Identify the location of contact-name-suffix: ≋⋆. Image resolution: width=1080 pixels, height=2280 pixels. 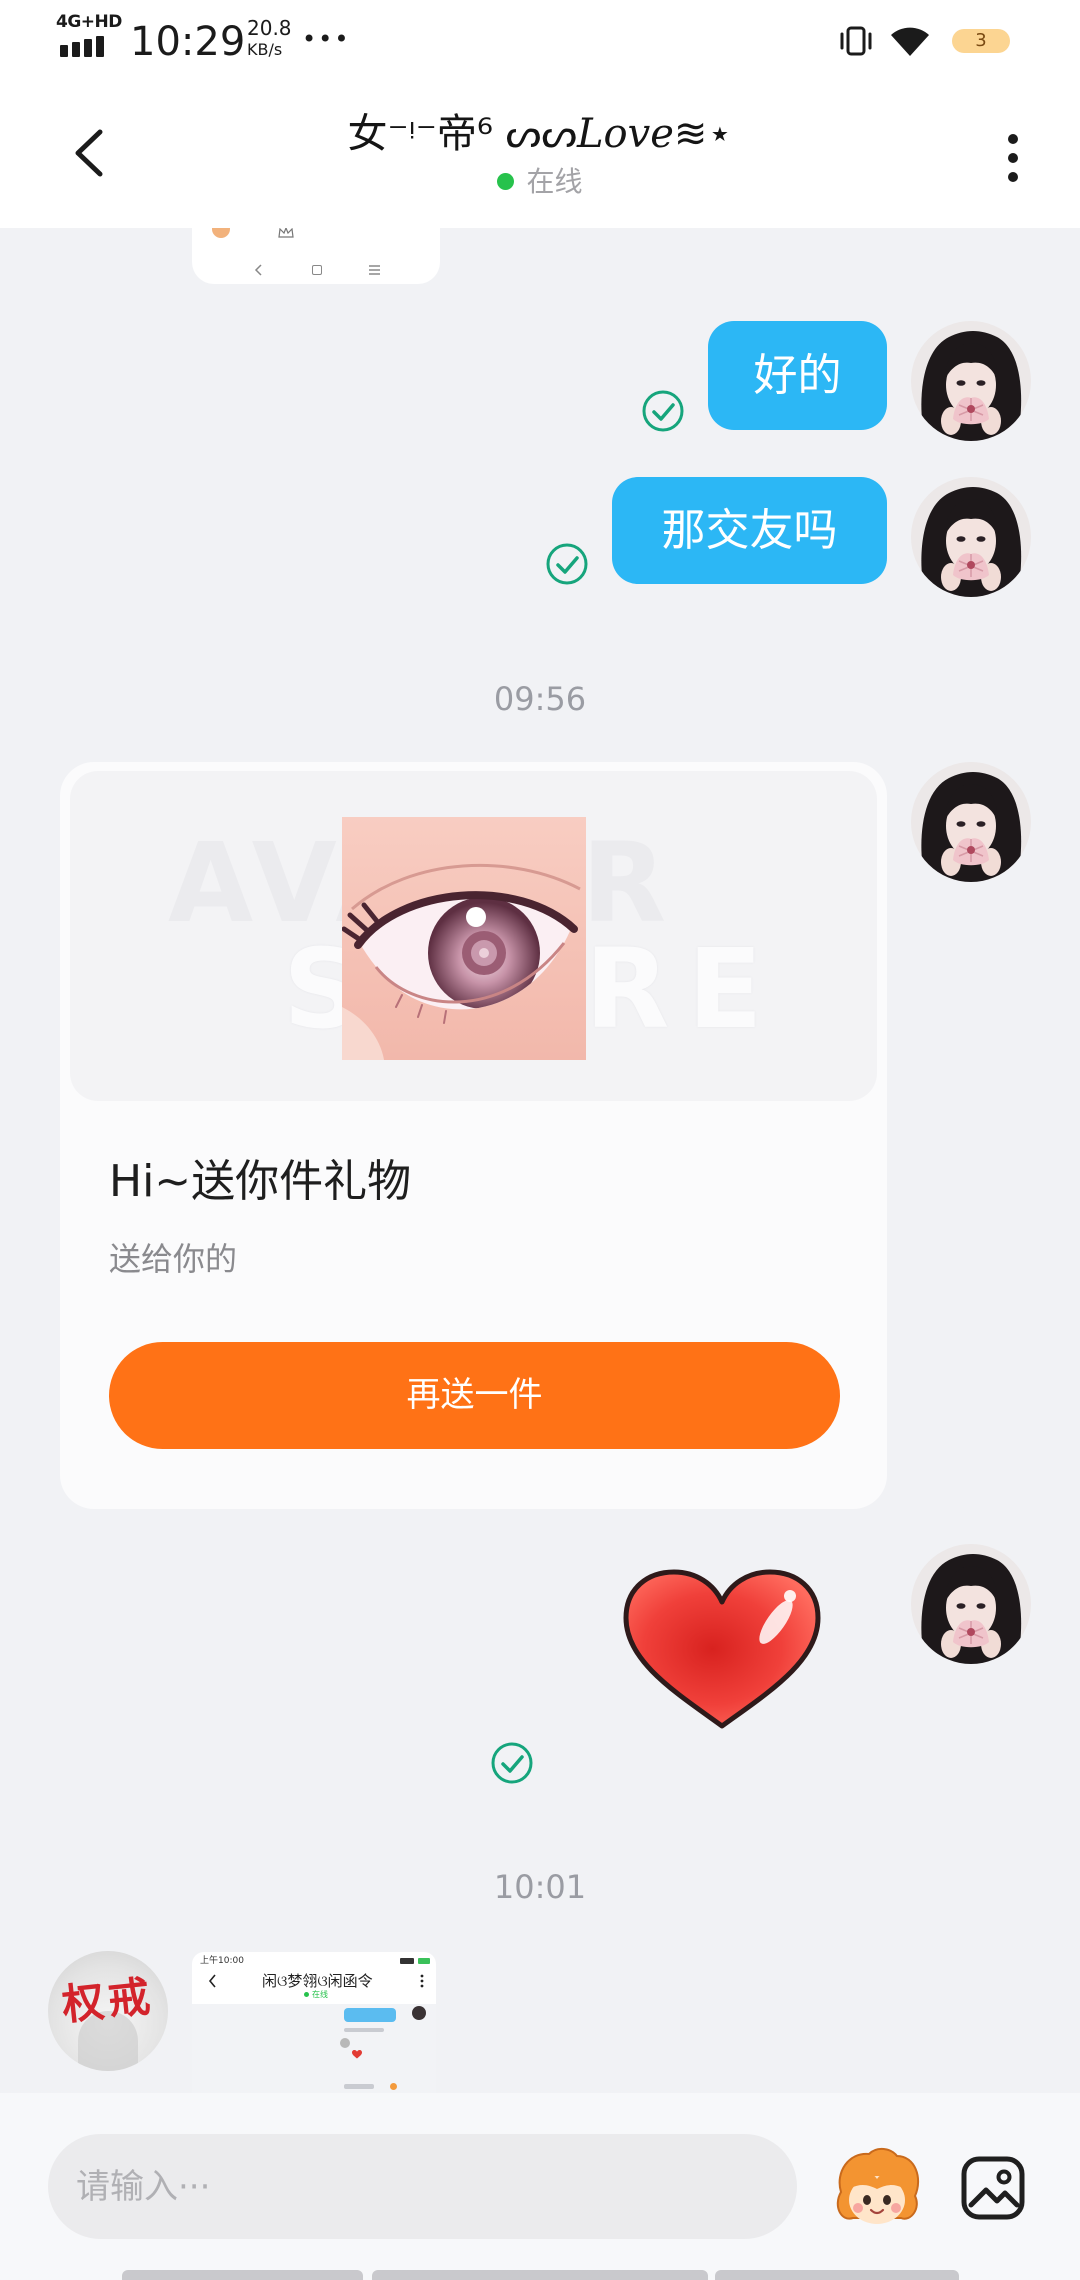
(703, 134).